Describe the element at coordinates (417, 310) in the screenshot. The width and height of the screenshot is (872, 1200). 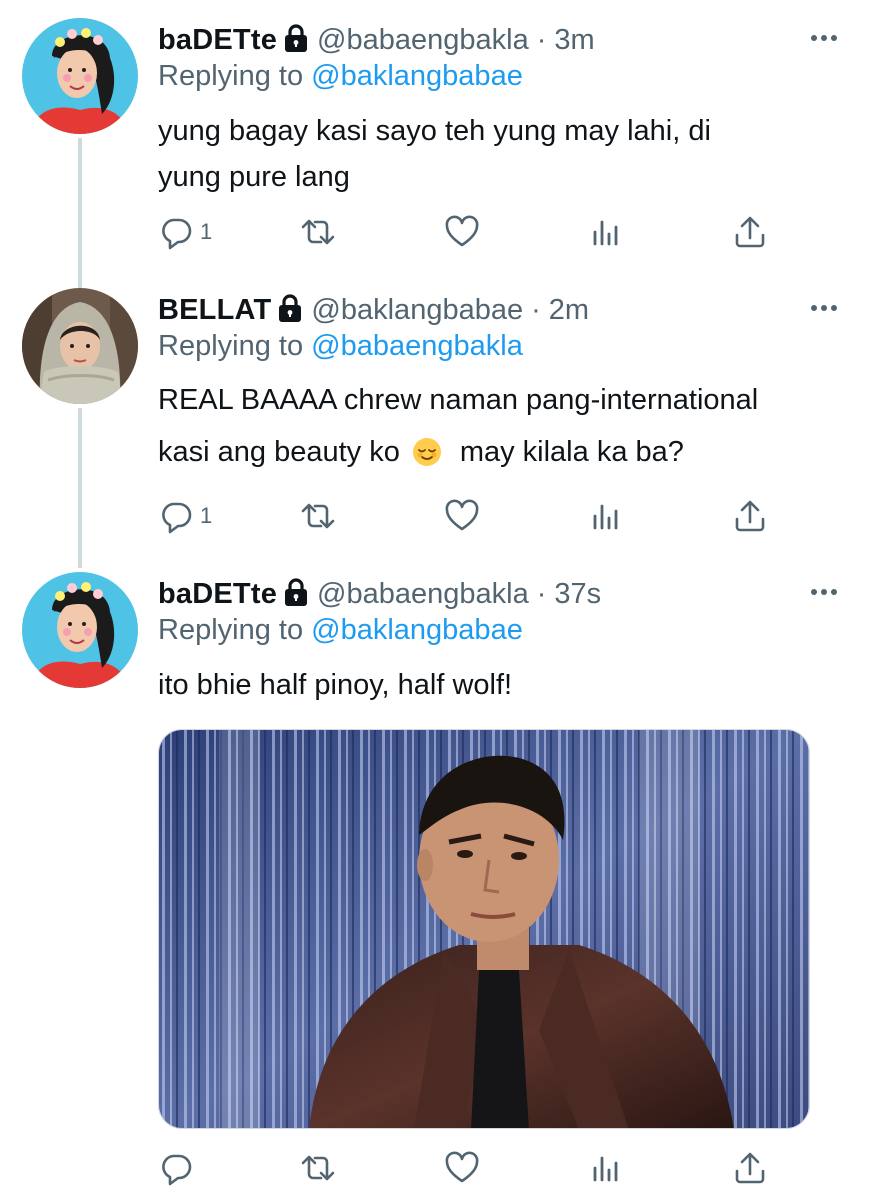
I see `user-handle: @baklangbabae` at that location.